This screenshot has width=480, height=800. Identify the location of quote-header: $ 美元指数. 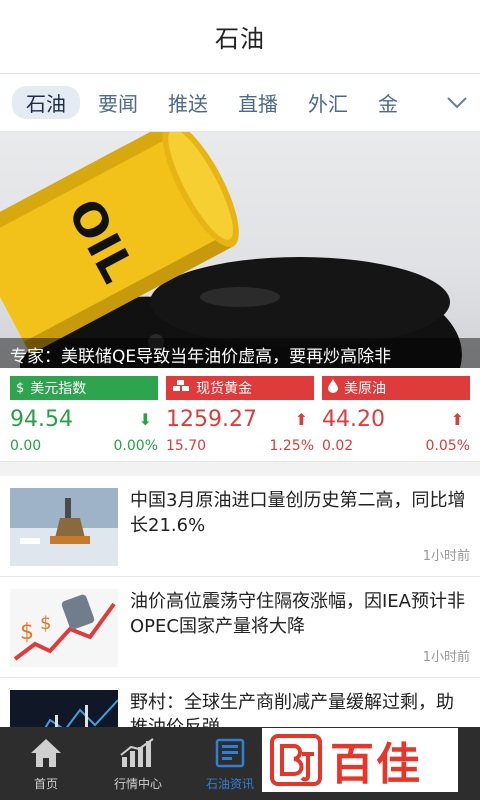
(84, 388).